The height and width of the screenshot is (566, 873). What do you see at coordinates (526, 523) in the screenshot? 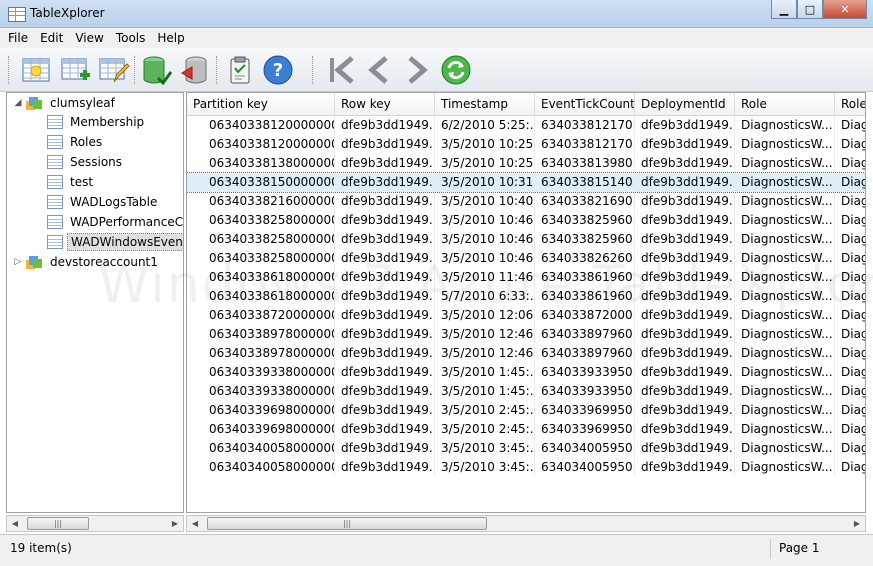
I see `grid-horizontal-scrollbar: ◀ ||| ▶` at bounding box center [526, 523].